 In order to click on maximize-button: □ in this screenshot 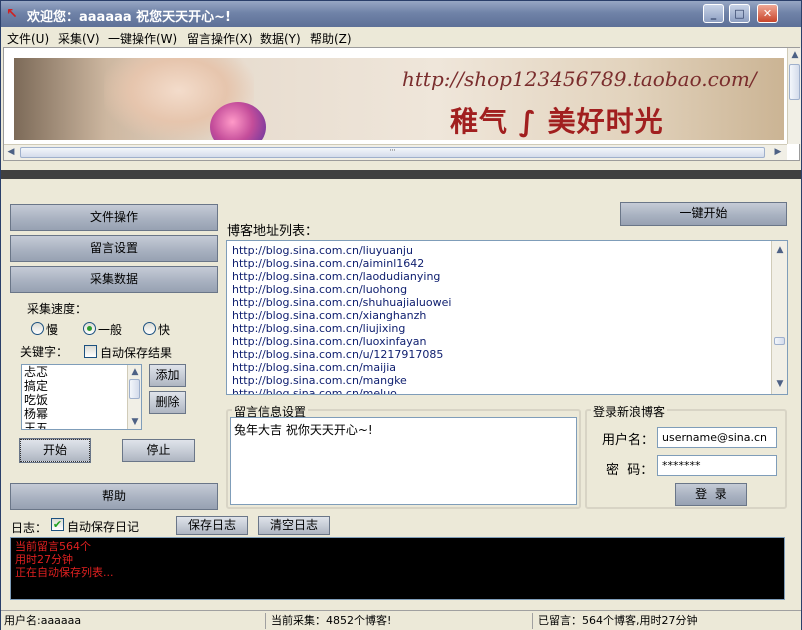, I will do `click(739, 13)`.